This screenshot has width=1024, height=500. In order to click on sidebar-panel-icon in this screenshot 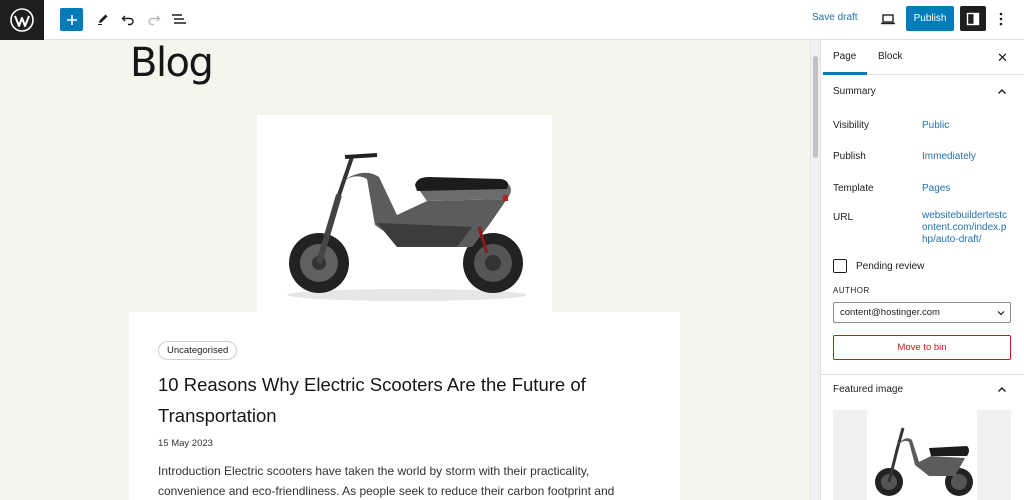, I will do `click(973, 18)`.